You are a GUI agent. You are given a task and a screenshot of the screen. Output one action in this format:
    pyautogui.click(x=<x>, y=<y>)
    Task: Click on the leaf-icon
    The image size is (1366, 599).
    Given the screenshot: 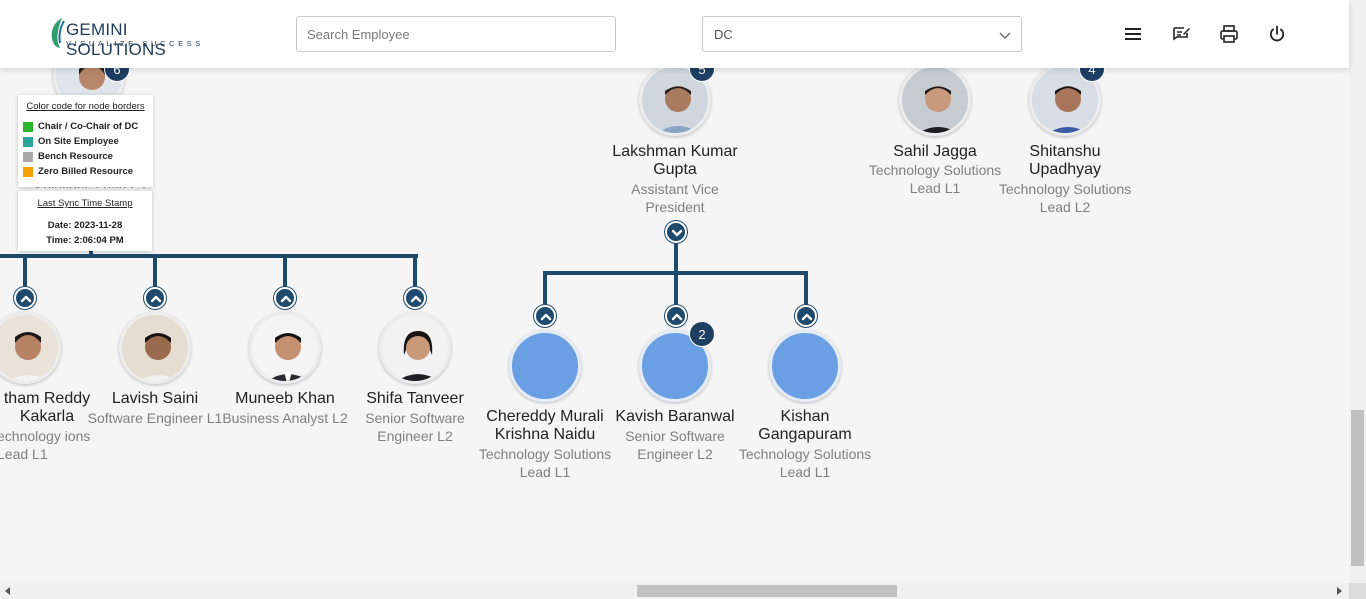 What is the action you would take?
    pyautogui.click(x=58, y=33)
    